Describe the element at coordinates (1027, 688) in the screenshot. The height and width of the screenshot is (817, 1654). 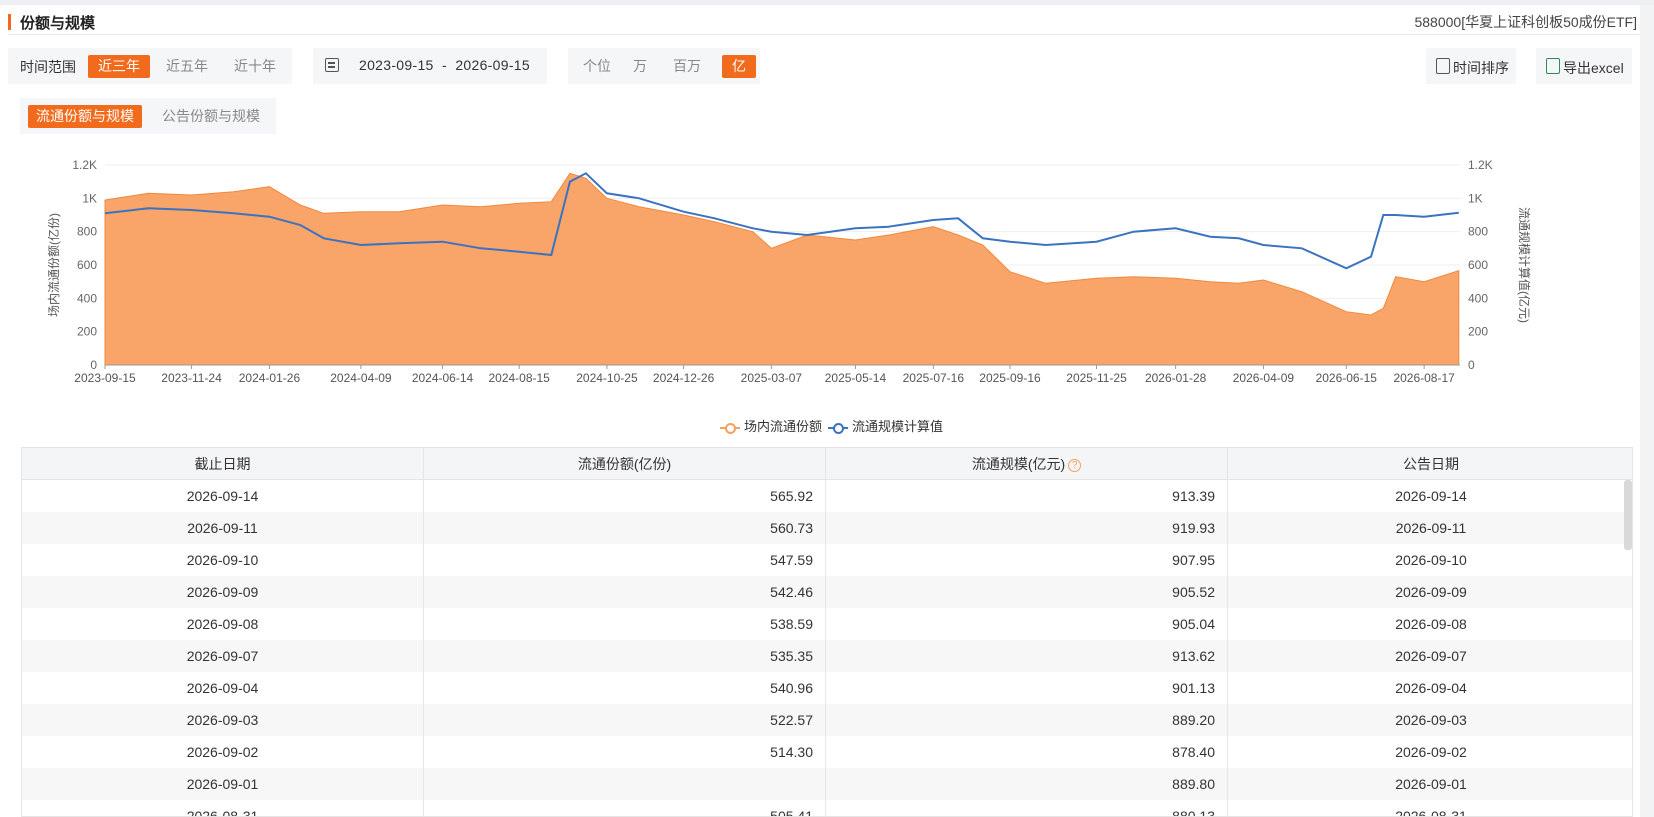
I see `cell-scale: 901.13` at that location.